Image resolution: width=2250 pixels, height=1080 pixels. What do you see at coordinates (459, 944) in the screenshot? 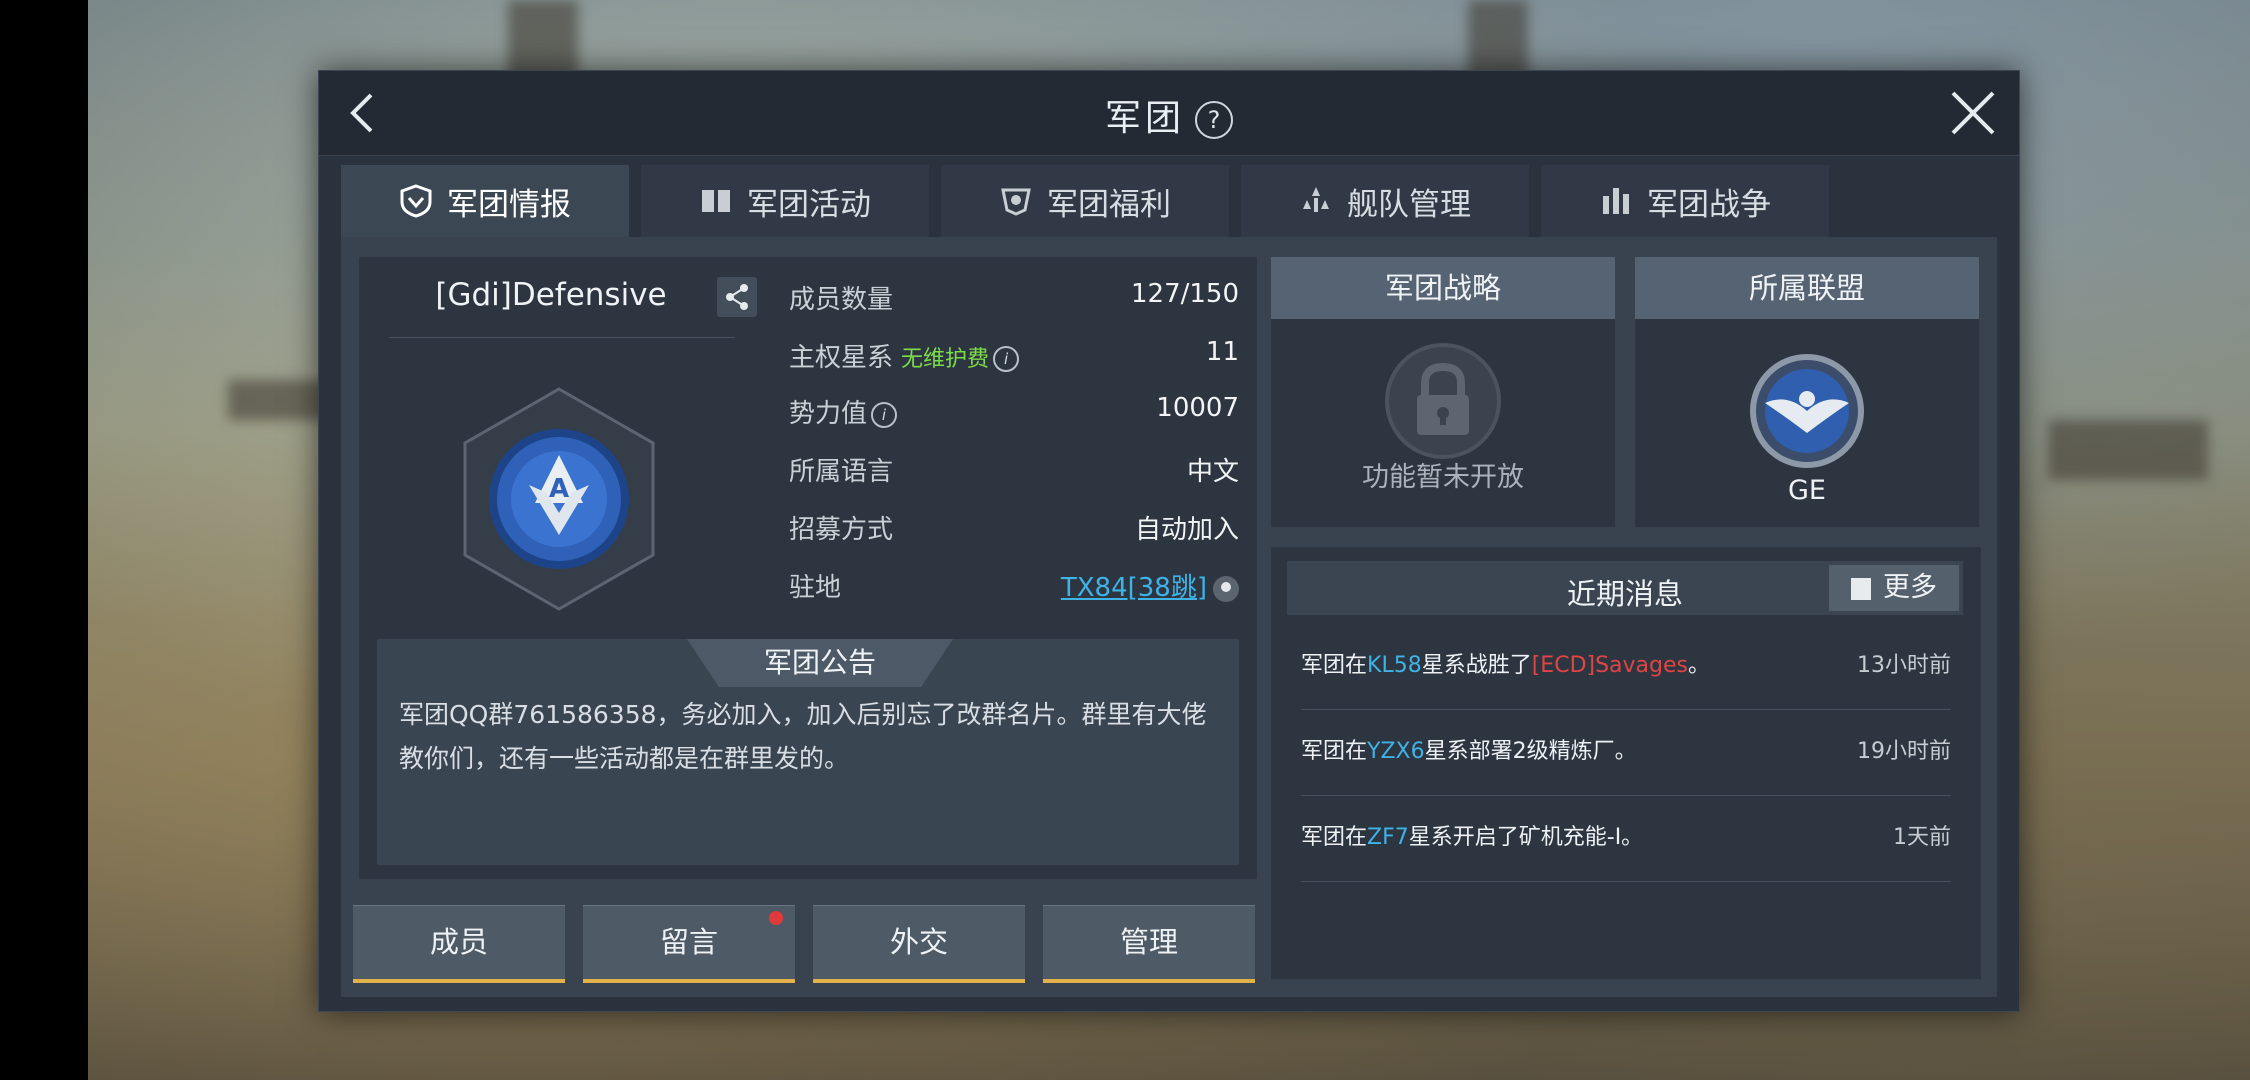
I see `members-button: 成员` at bounding box center [459, 944].